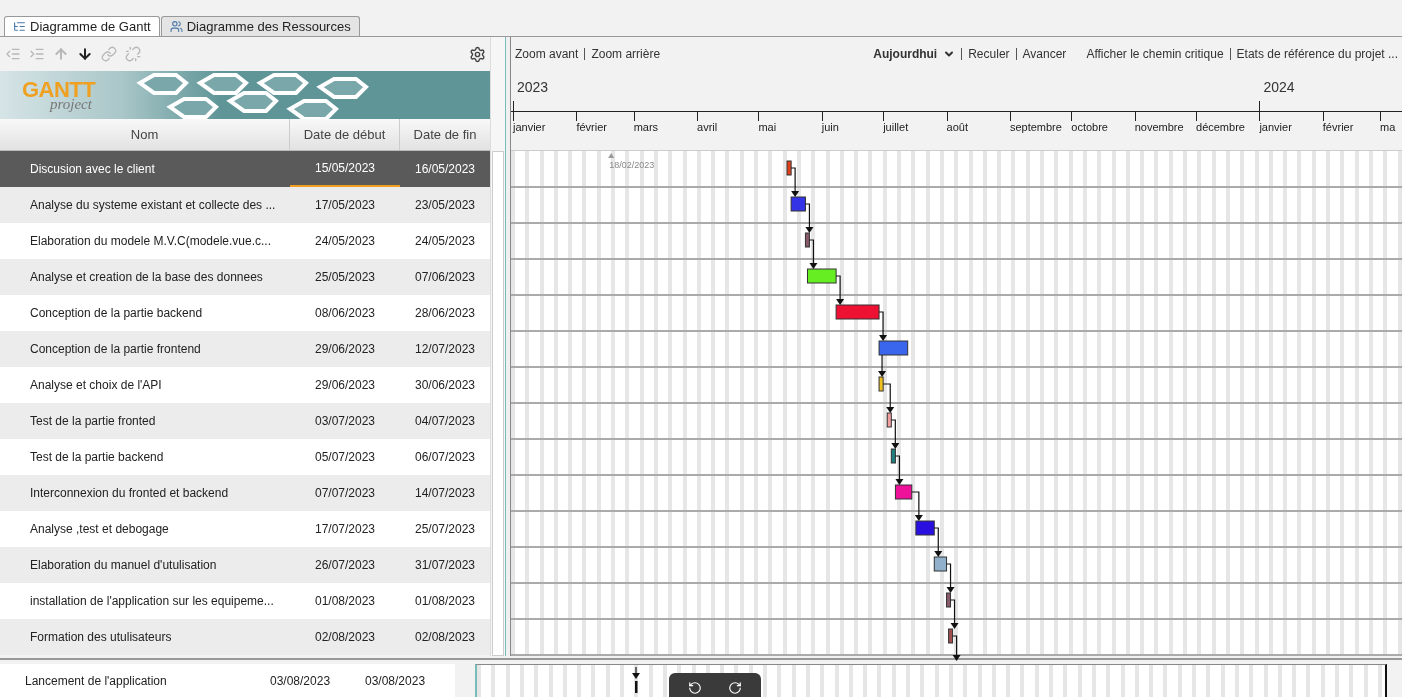 The width and height of the screenshot is (1402, 697). I want to click on task-name: Conception de la partie frontend, so click(115, 349).